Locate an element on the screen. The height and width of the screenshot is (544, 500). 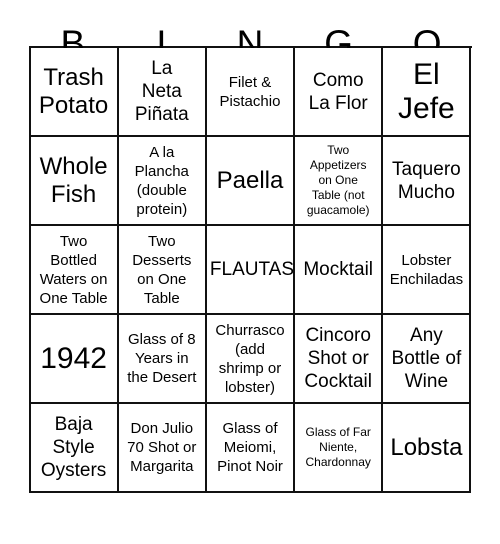
bingo-cell: Cincoro Shot or Cocktail is located at coordinates (339, 359).